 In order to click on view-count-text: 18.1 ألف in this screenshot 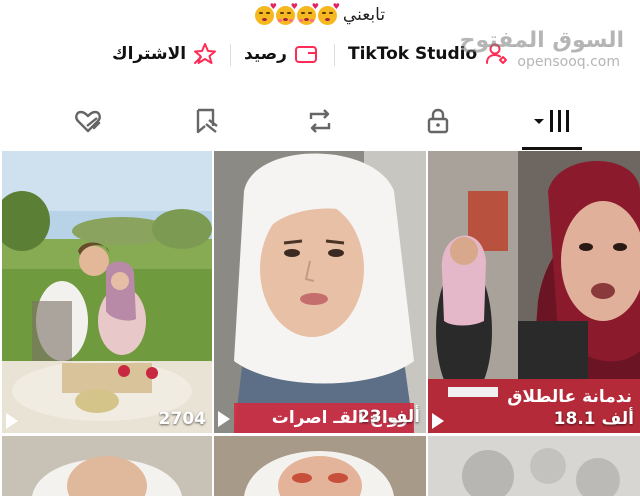, I will do `click(593, 419)`.